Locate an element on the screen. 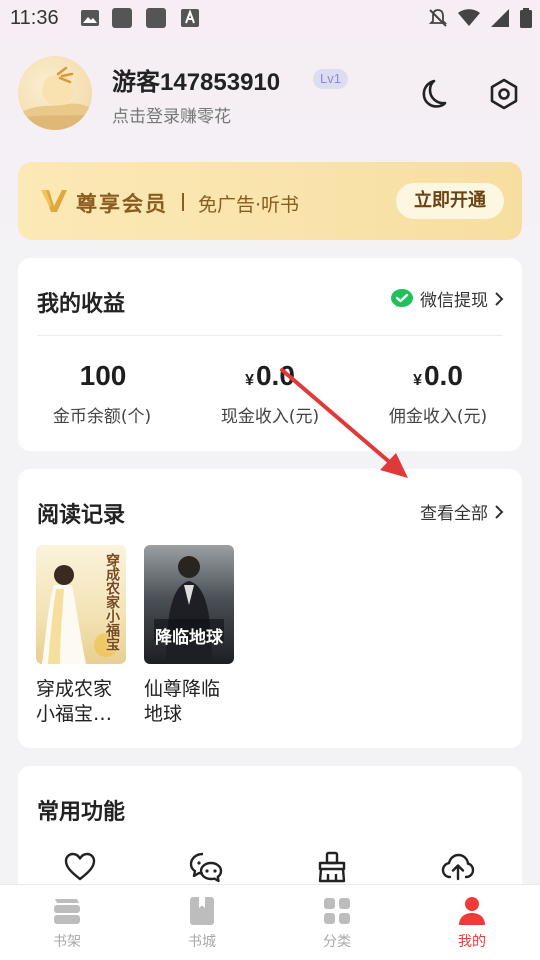 This screenshot has height=960, width=540. heart-icon is located at coordinates (80, 867).